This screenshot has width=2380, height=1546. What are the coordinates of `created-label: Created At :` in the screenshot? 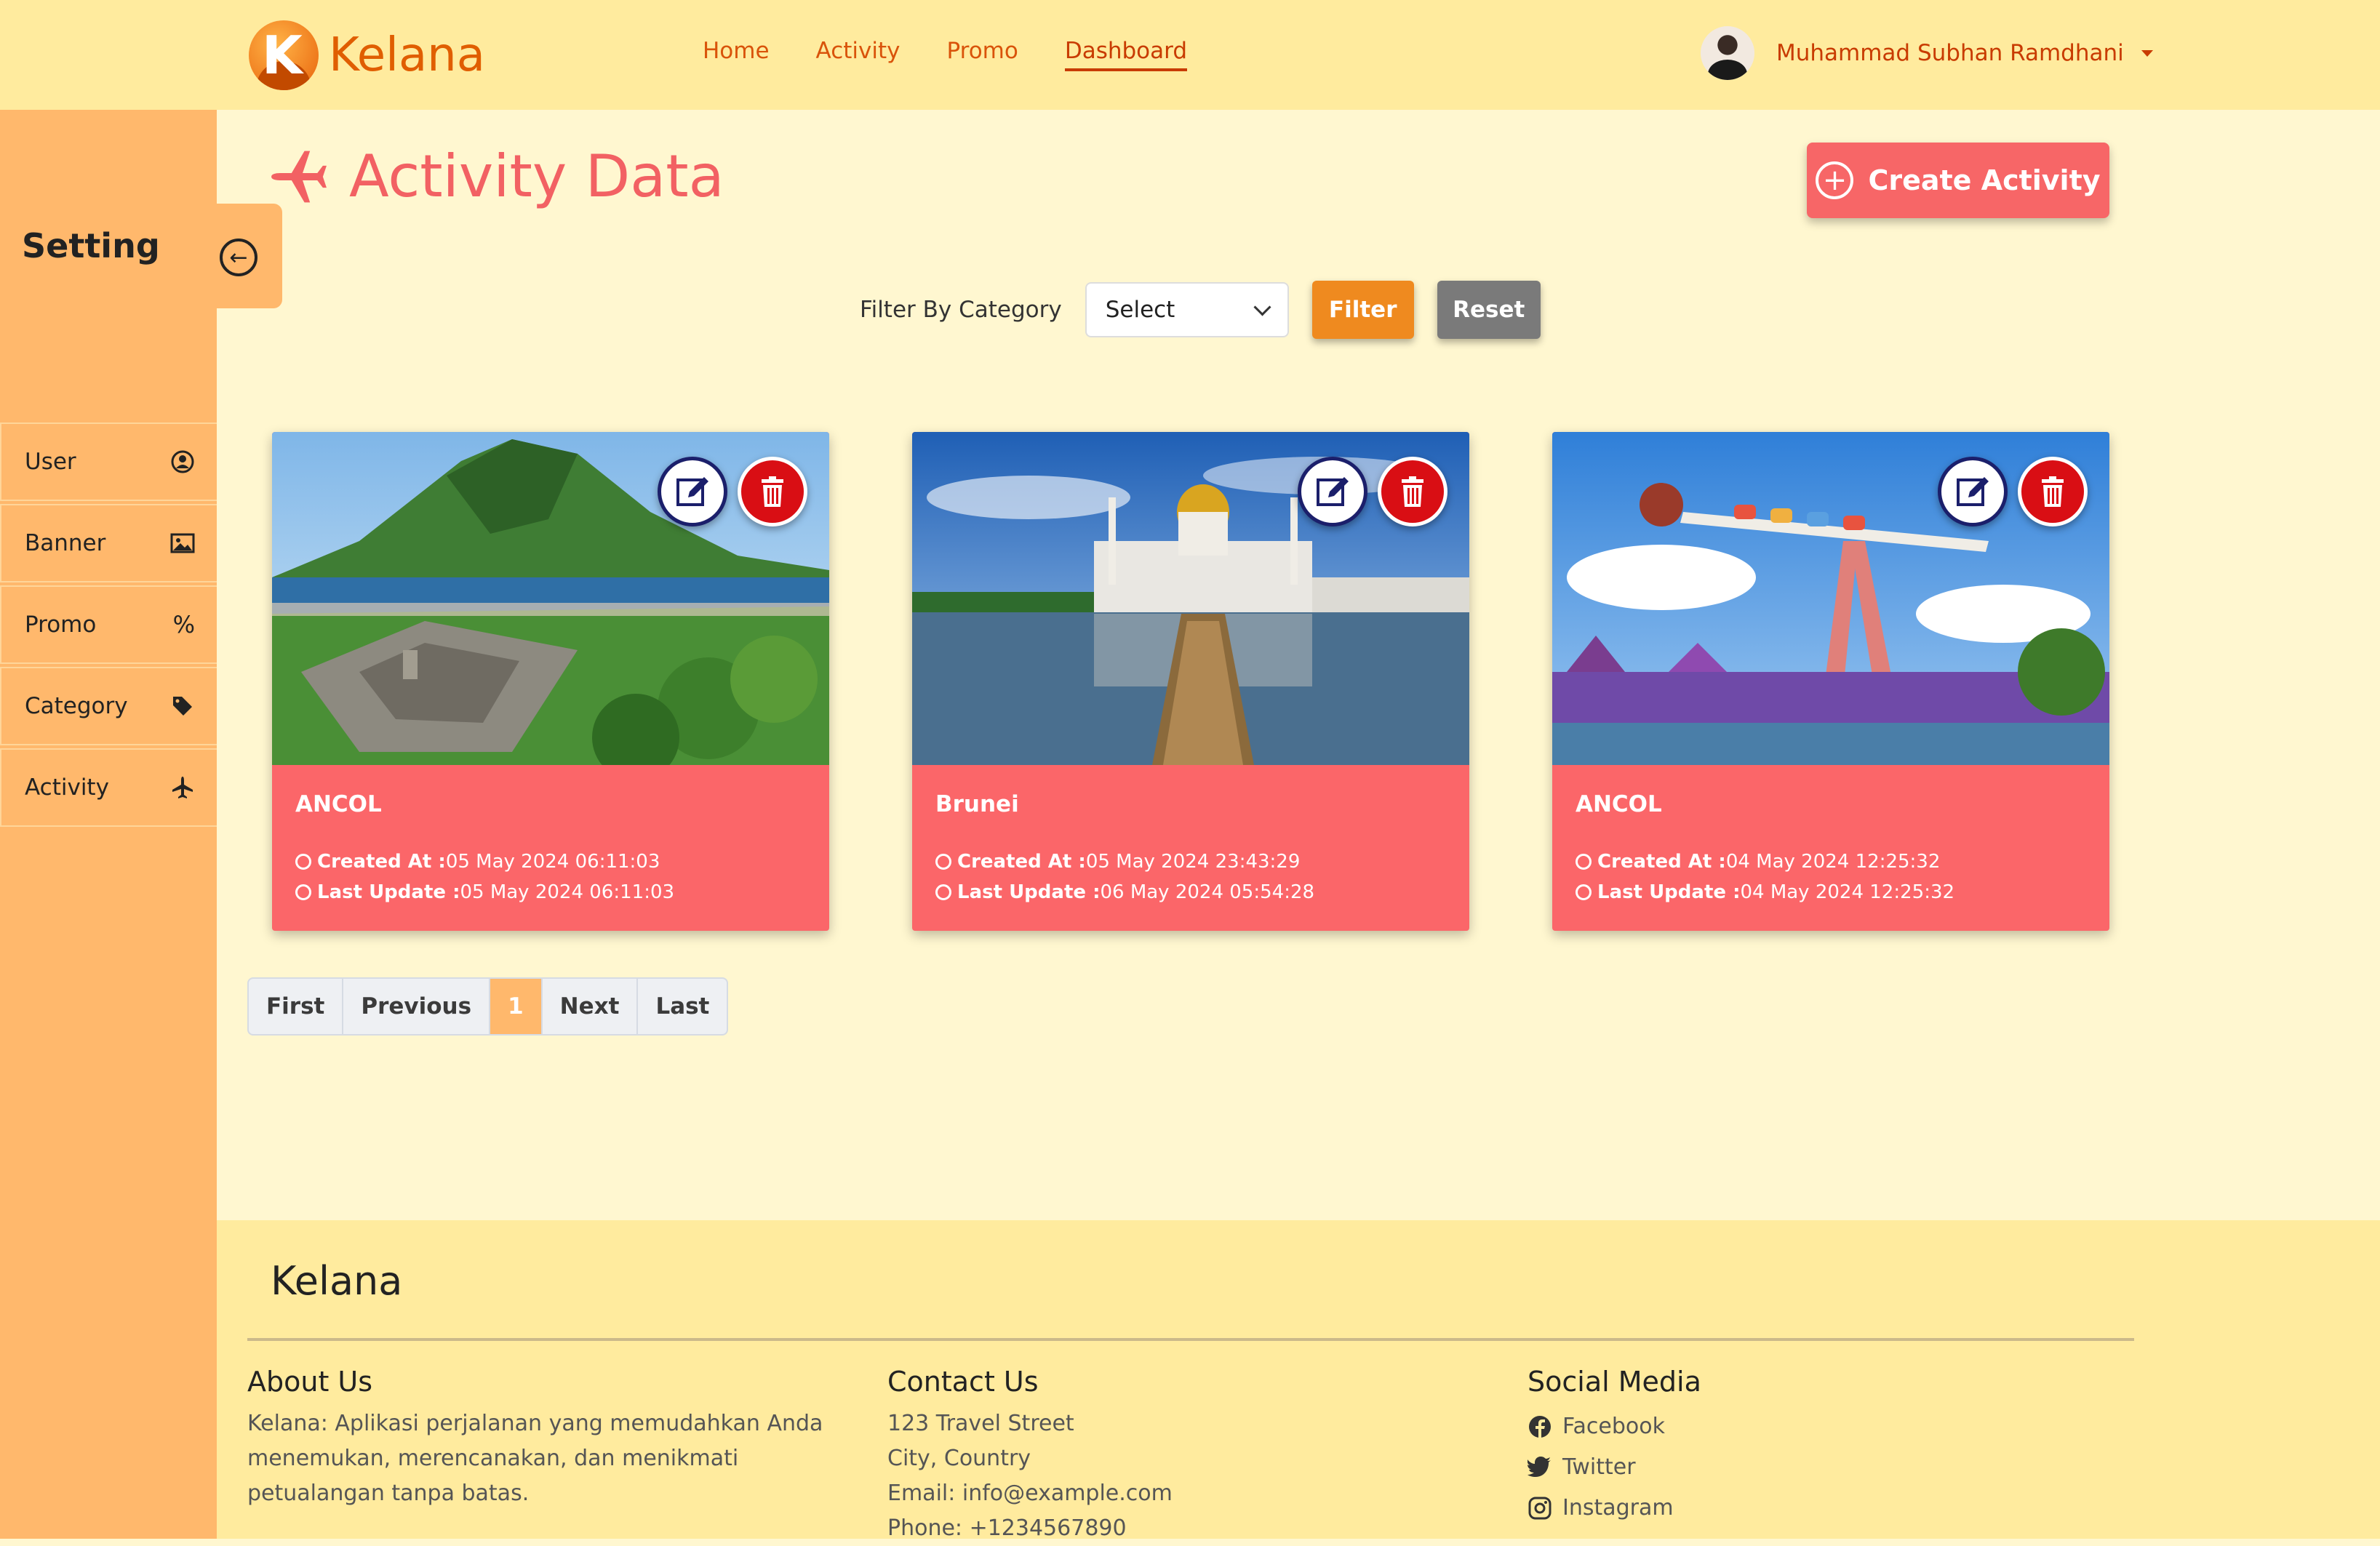 It's located at (381, 862).